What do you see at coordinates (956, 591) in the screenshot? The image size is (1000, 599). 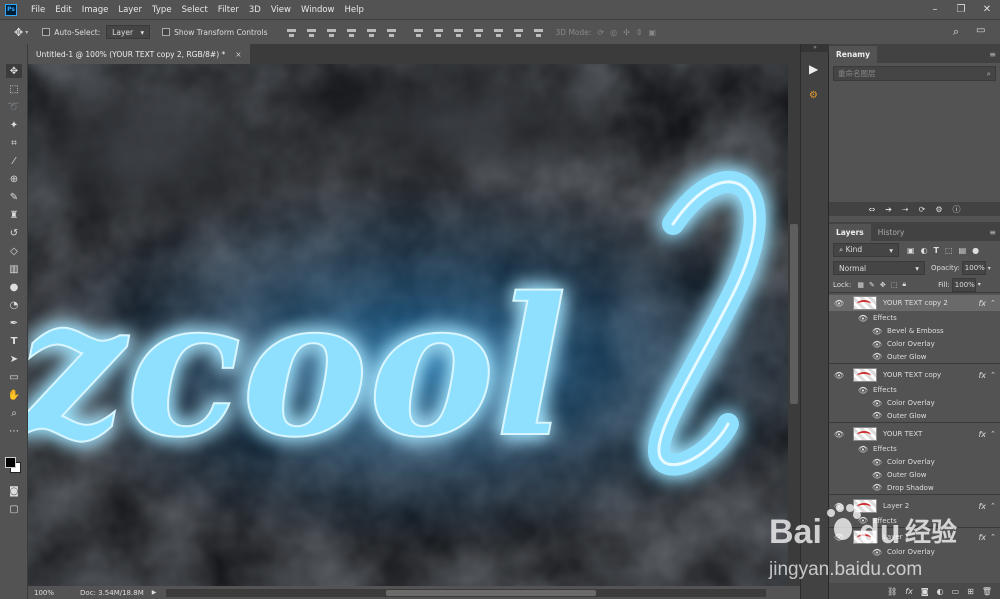 I see `new-group-icon: ▭` at bounding box center [956, 591].